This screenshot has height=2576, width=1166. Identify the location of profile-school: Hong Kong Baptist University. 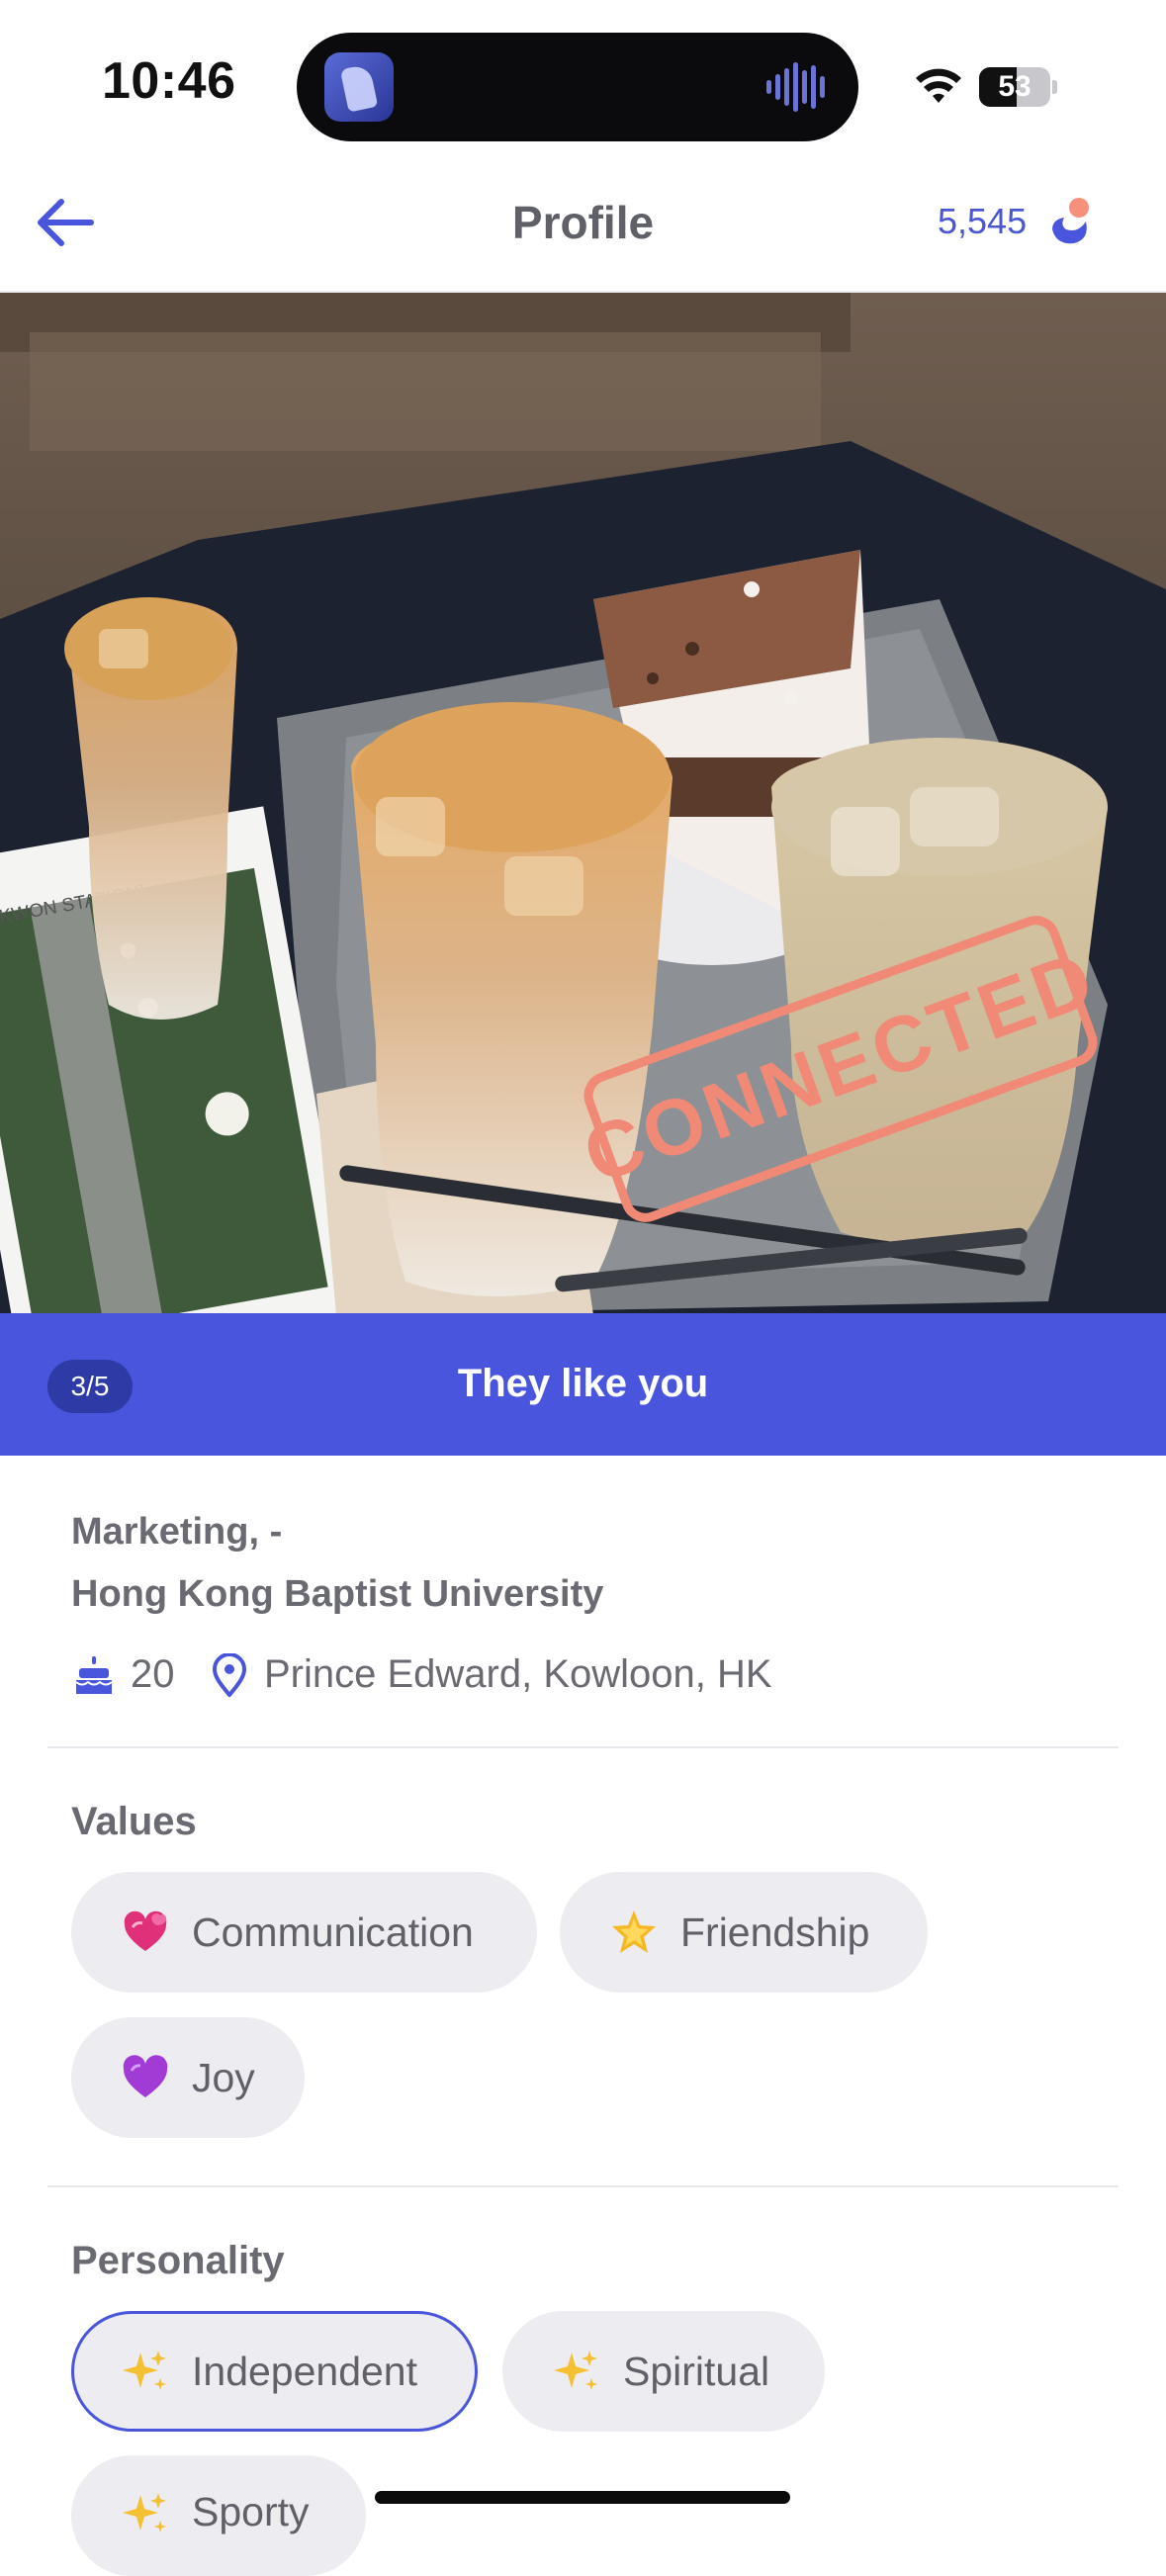
(337, 1594).